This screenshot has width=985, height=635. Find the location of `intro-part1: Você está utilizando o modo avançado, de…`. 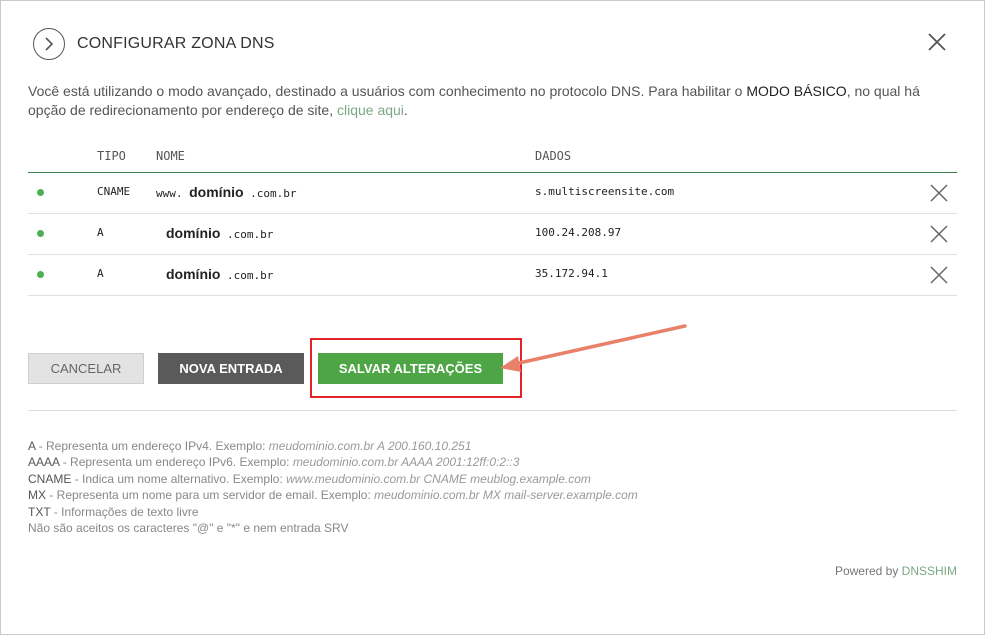

intro-part1: Você está utilizando o modo avançado, de… is located at coordinates (387, 91).